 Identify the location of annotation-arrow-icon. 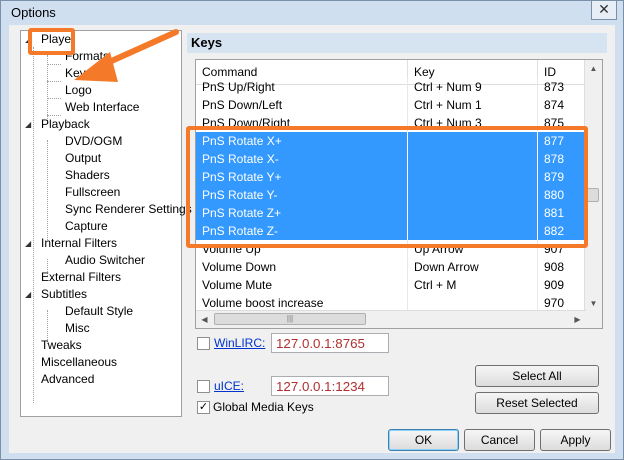
(126, 55).